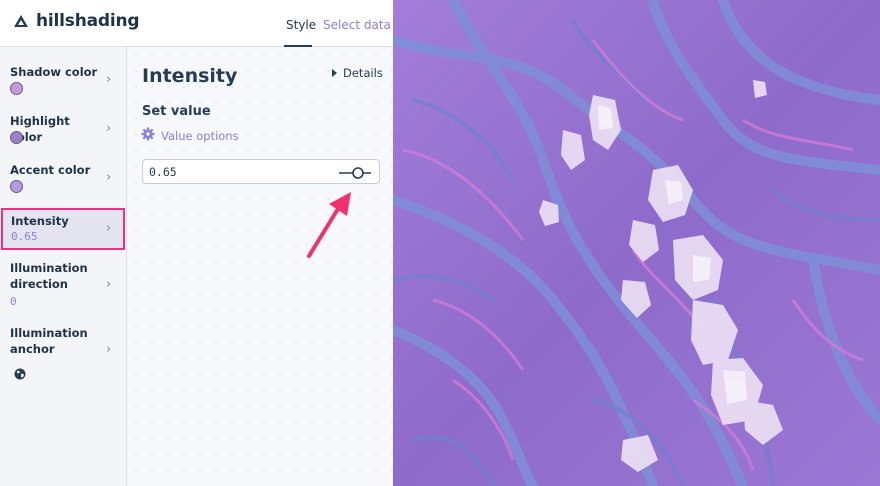 Image resolution: width=880 pixels, height=486 pixels. I want to click on gear-icon, so click(148, 135).